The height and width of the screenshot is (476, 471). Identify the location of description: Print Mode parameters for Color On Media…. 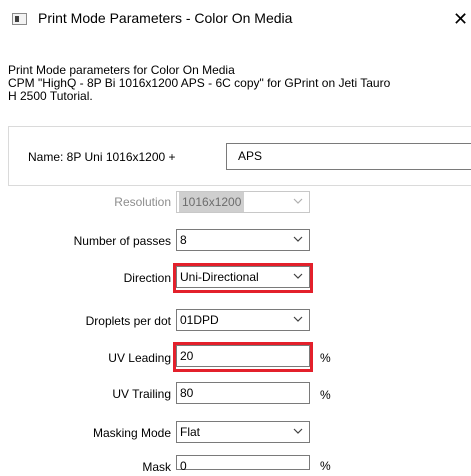
(239, 83).